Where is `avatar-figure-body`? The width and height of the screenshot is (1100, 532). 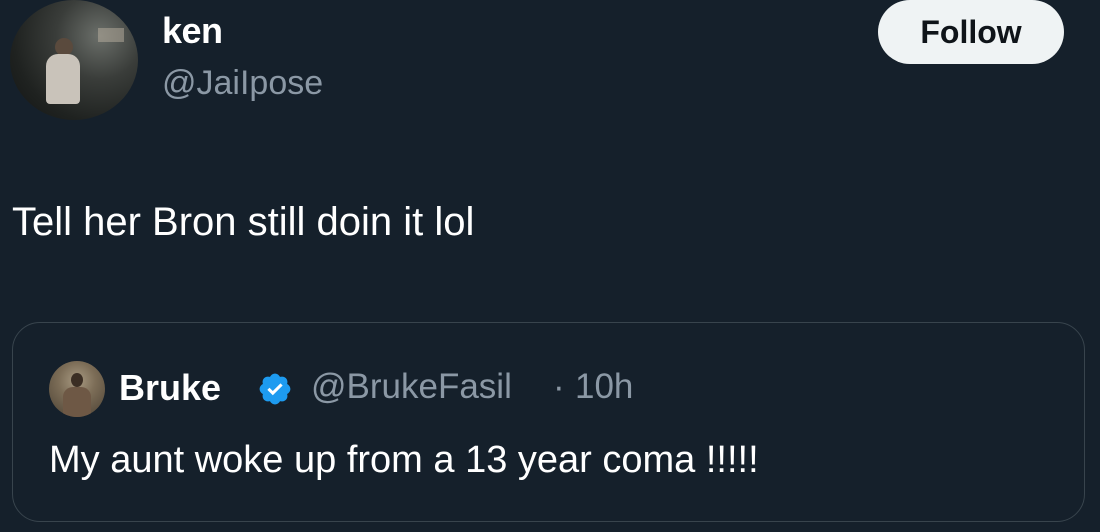 avatar-figure-body is located at coordinates (63, 79).